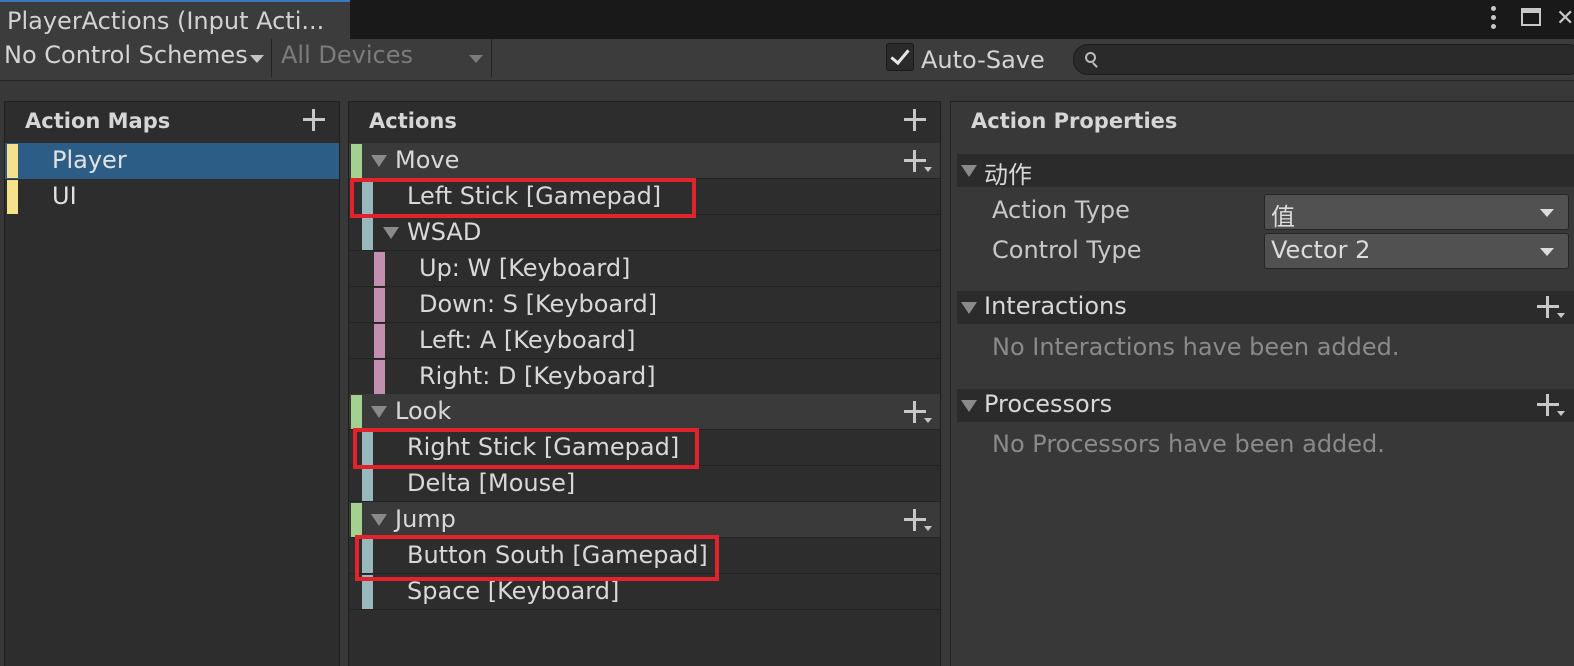 This screenshot has width=1574, height=666. I want to click on action-label: Jump, so click(425, 519).